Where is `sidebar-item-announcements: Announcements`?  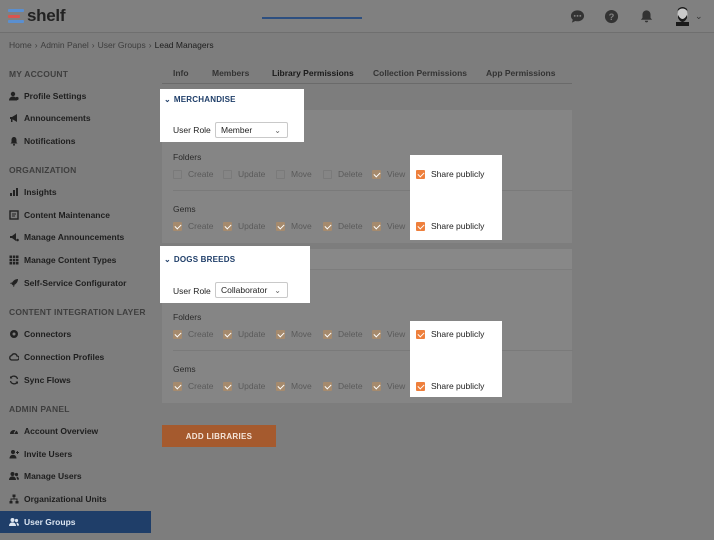
sidebar-item-announcements: Announcements is located at coordinates (75, 118).